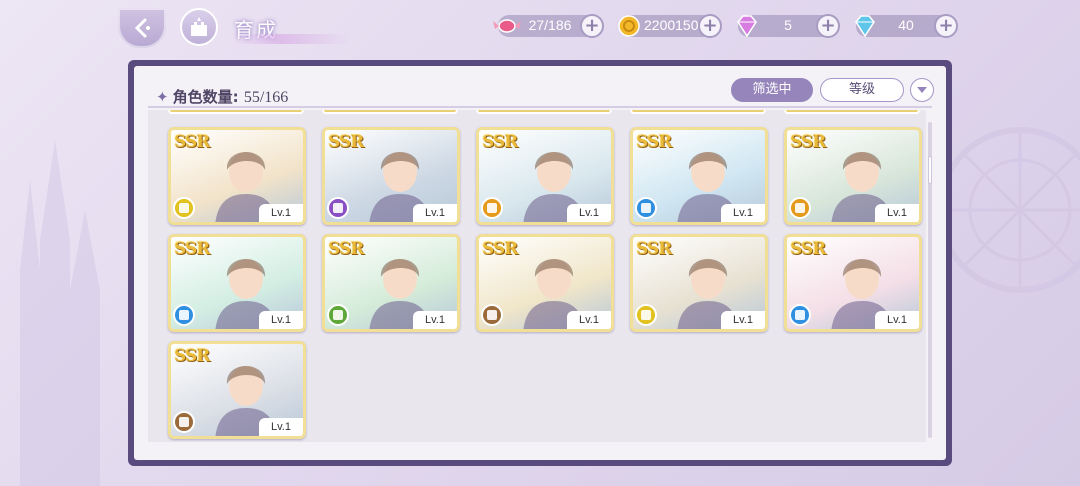 This screenshot has width=1080, height=486. I want to click on blue-gem-resource: 40 +, so click(906, 26).